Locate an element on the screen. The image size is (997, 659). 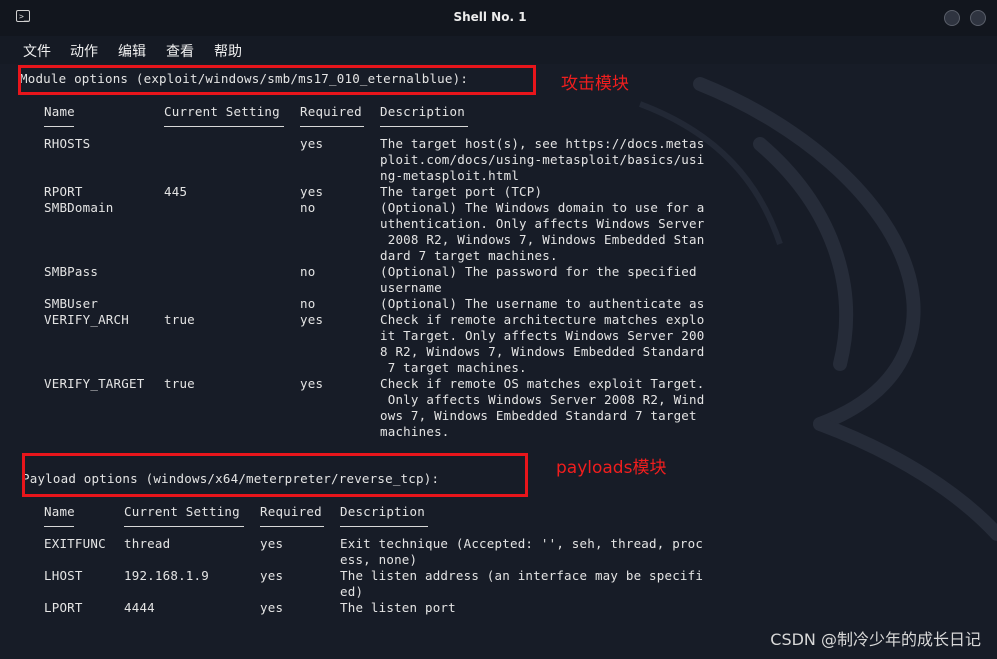
option-description: username is located at coordinates (411, 287).